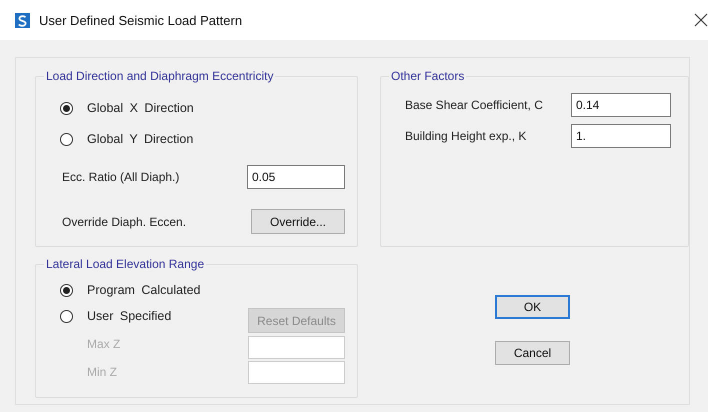 This screenshot has height=412, width=708. I want to click on input-field: 1., so click(621, 136).